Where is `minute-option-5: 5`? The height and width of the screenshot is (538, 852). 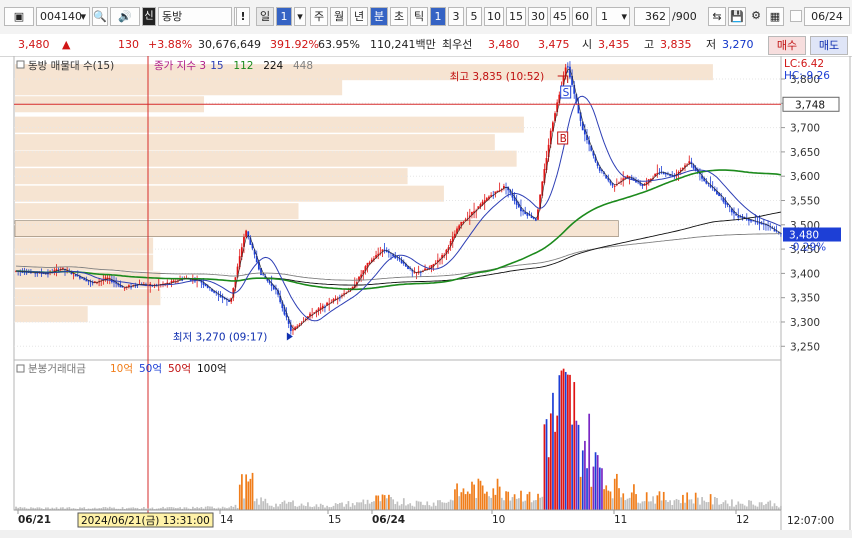 minute-option-5: 5 is located at coordinates (474, 16).